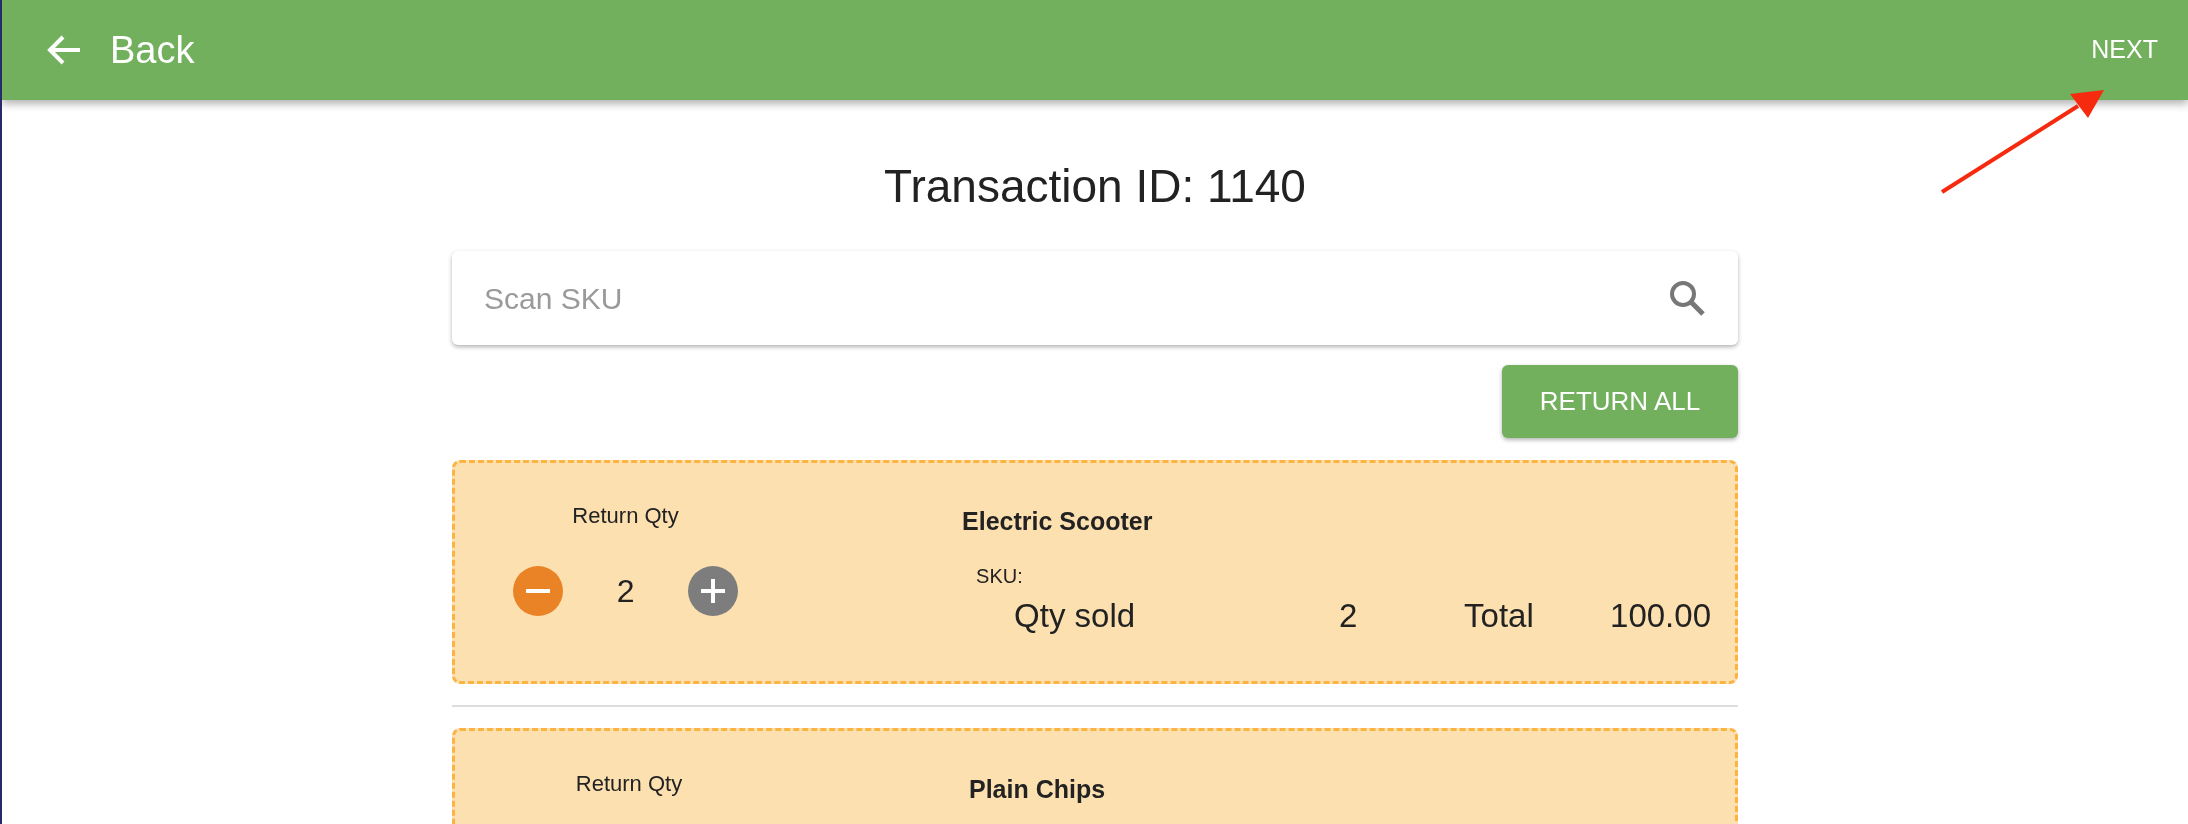 The height and width of the screenshot is (824, 2188). What do you see at coordinates (1687, 298) in the screenshot?
I see `search-icon` at bounding box center [1687, 298].